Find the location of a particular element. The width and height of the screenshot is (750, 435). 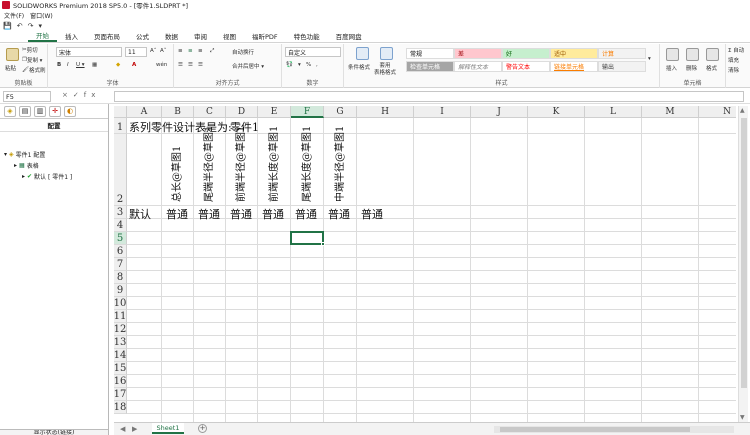

horizontal-scrollbar is located at coordinates (614, 429).